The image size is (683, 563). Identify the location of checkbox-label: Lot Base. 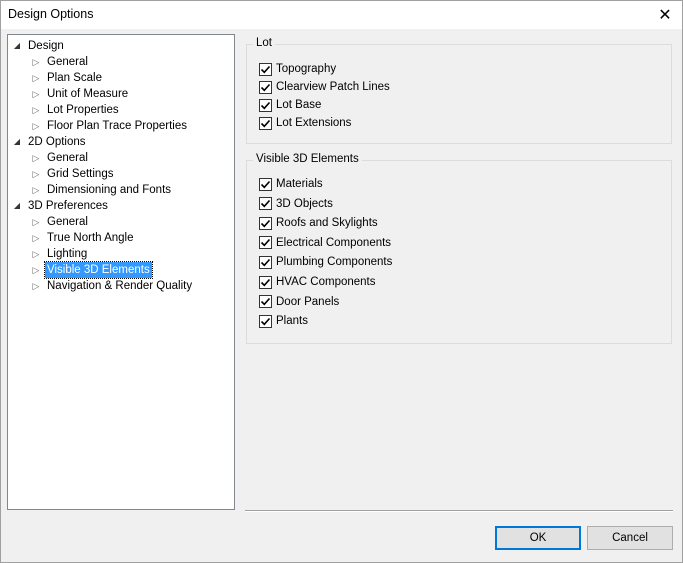
(299, 105).